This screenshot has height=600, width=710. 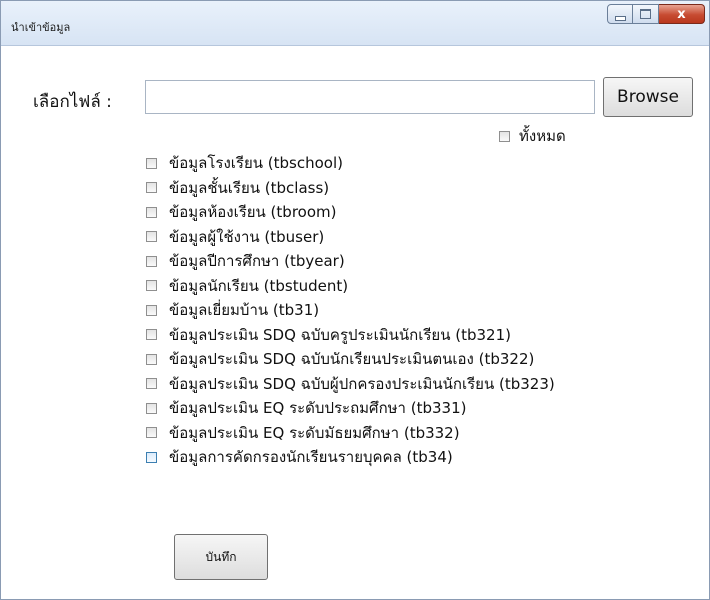 I want to click on option-tbroom: ข้อมูลห้องเรียน (tbroom), so click(x=350, y=212).